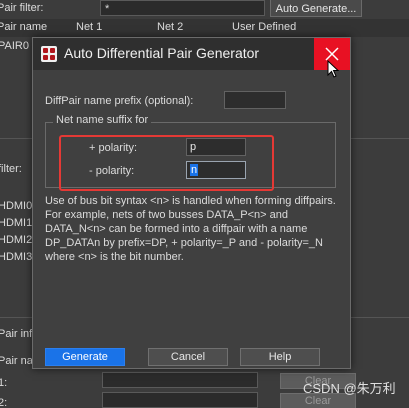 Image resolution: width=409 pixels, height=408 pixels. What do you see at coordinates (14, 46) in the screenshot?
I see `pair-row: PAIR0` at bounding box center [14, 46].